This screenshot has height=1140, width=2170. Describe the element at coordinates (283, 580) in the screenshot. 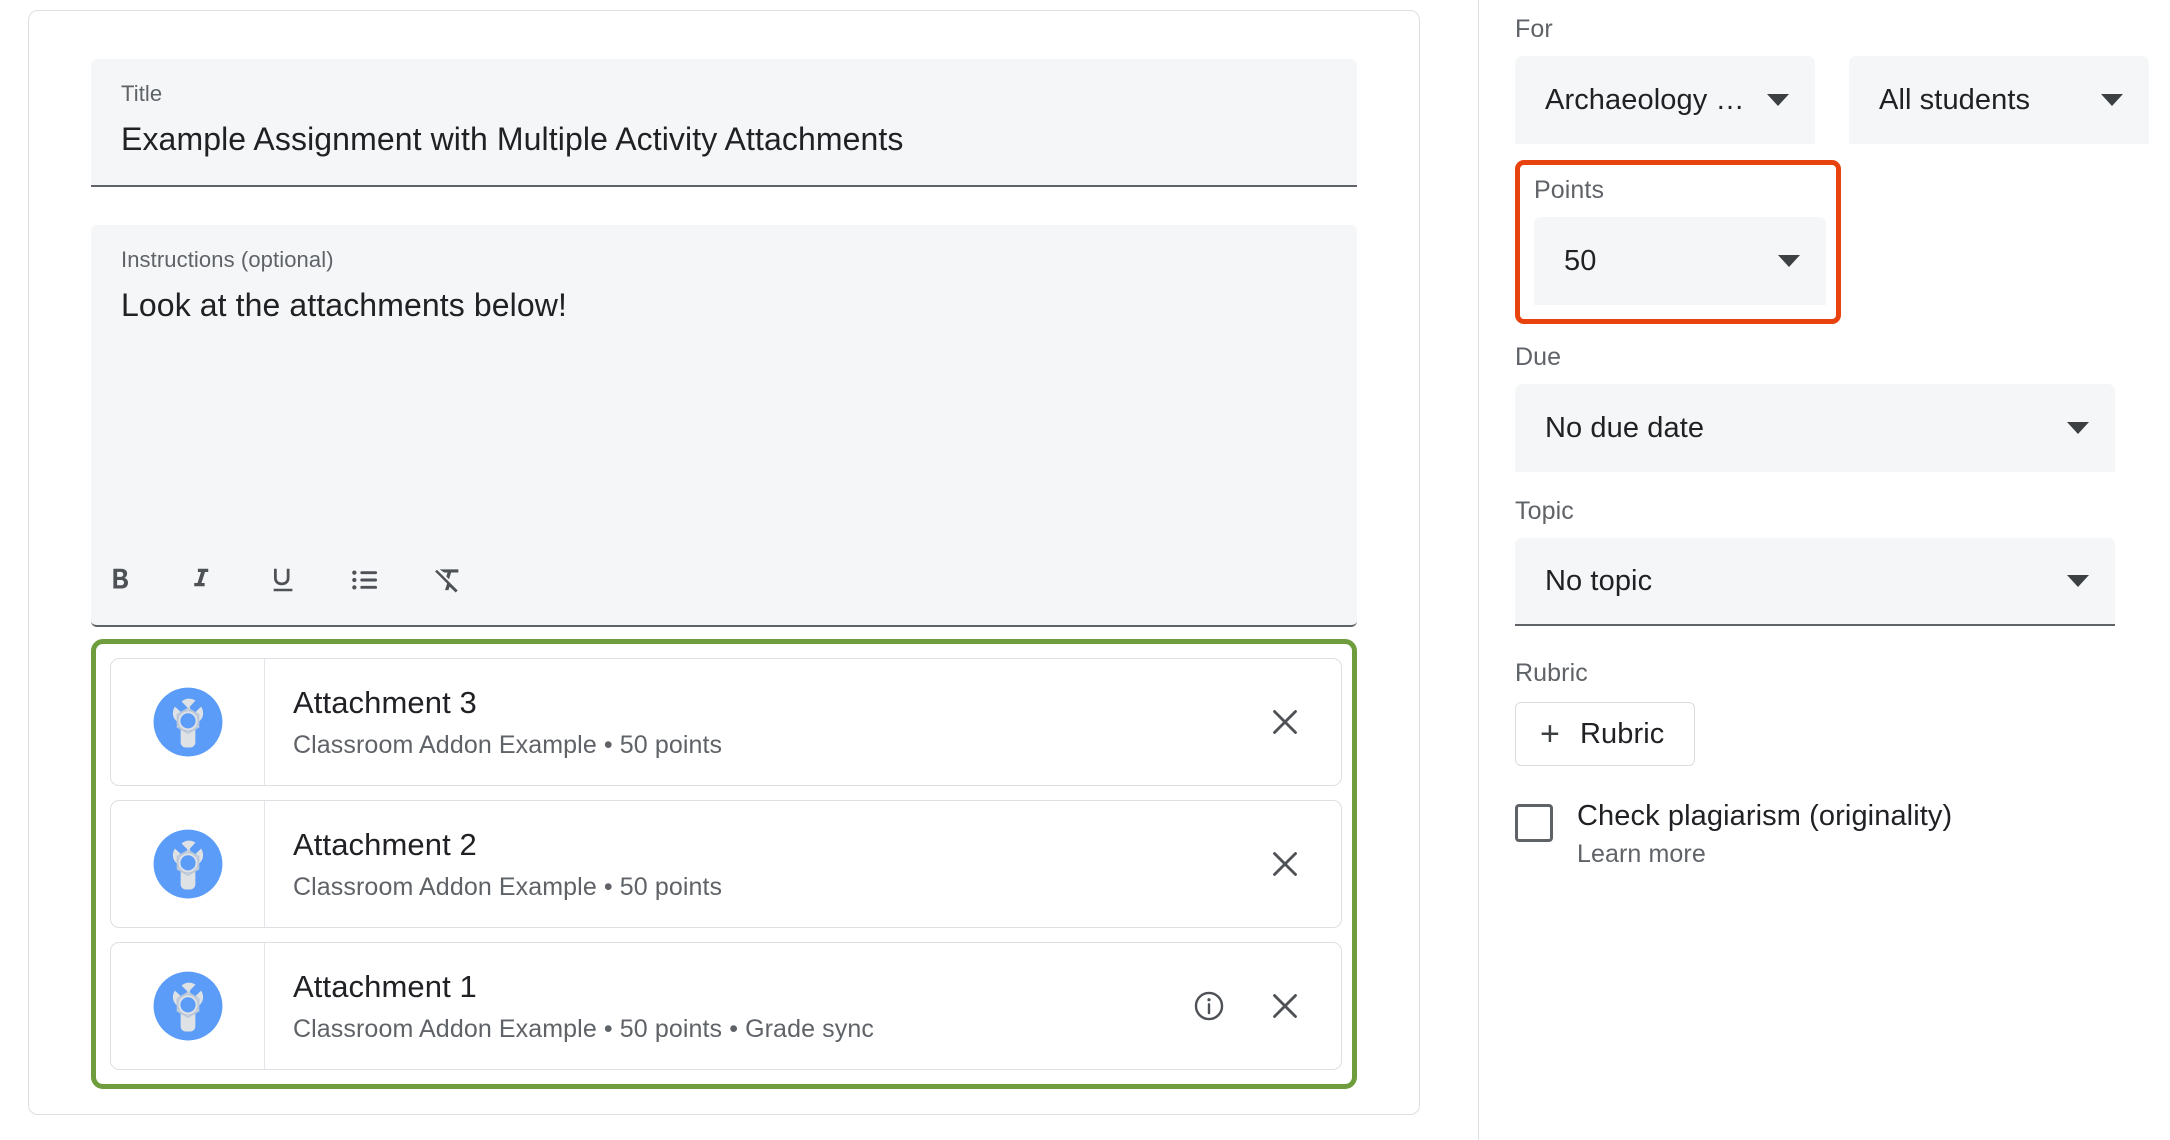

I see `underline-icon` at that location.